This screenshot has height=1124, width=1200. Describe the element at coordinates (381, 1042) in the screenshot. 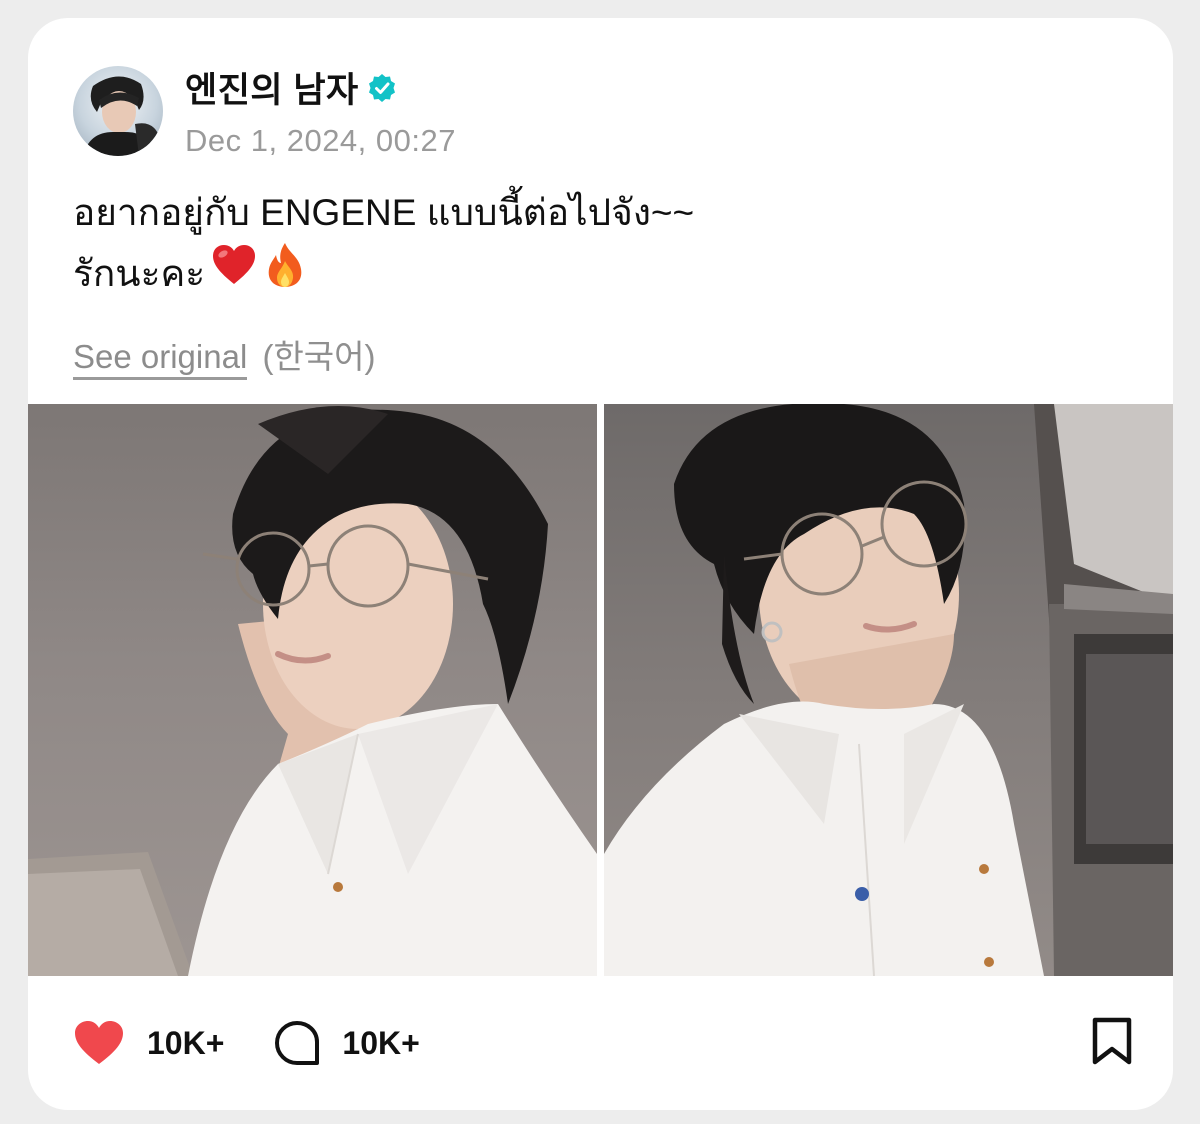

I see `comment-count: 10K+` at that location.